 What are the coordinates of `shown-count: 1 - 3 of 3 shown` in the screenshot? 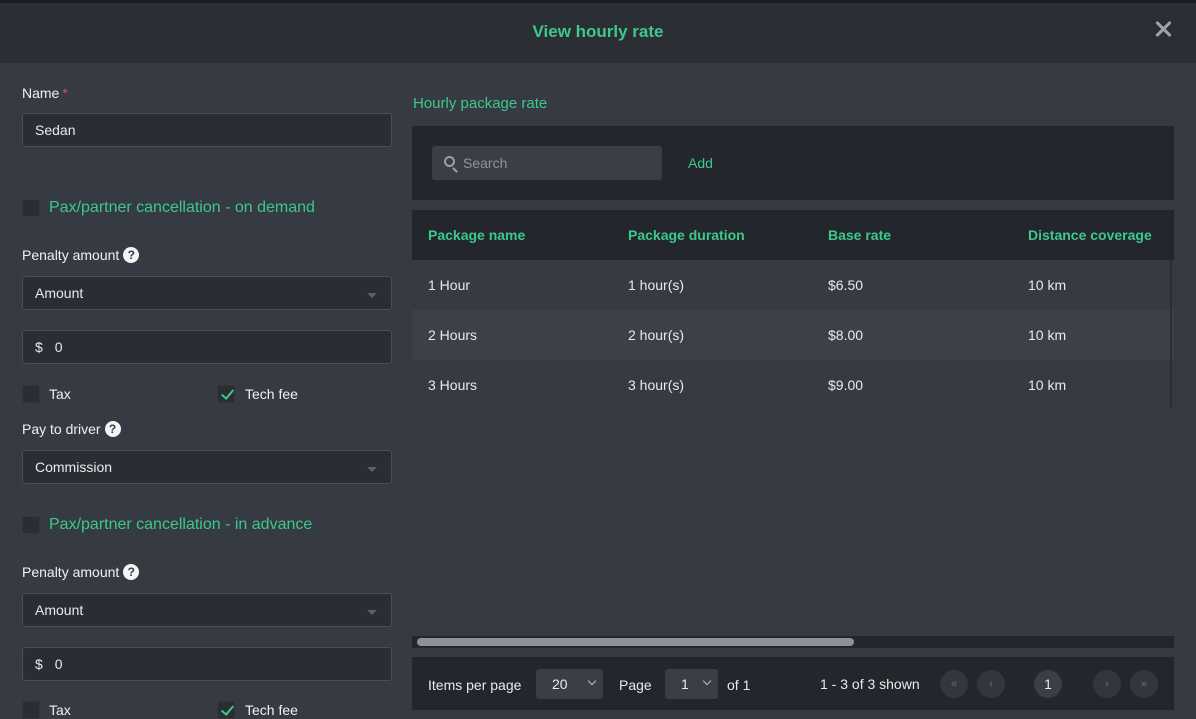 It's located at (870, 684).